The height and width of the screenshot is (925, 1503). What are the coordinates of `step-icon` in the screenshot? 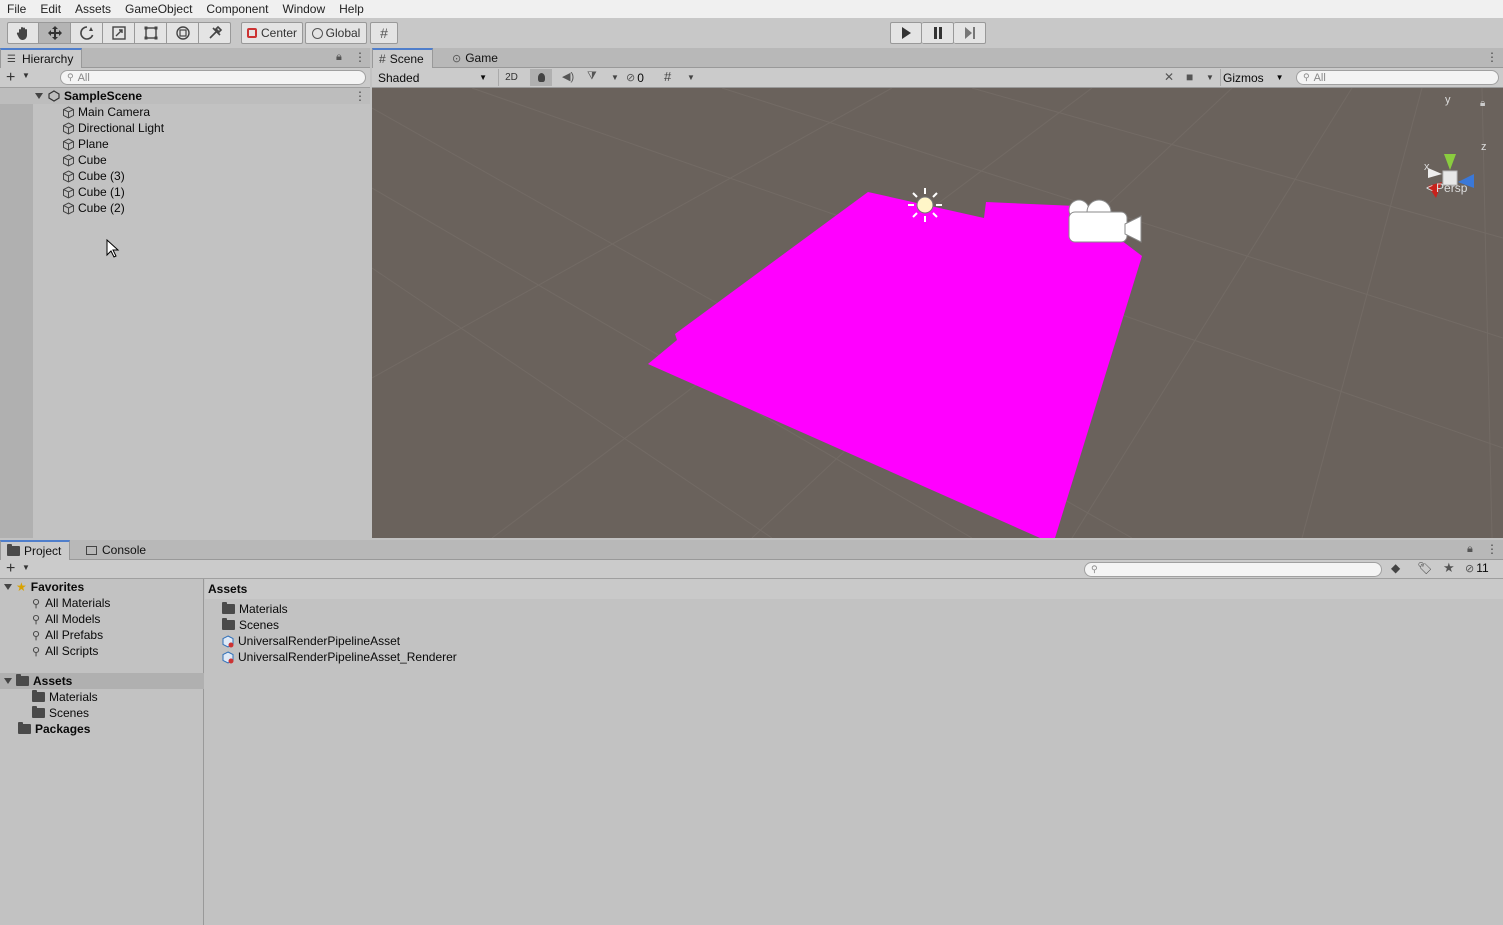 It's located at (969, 33).